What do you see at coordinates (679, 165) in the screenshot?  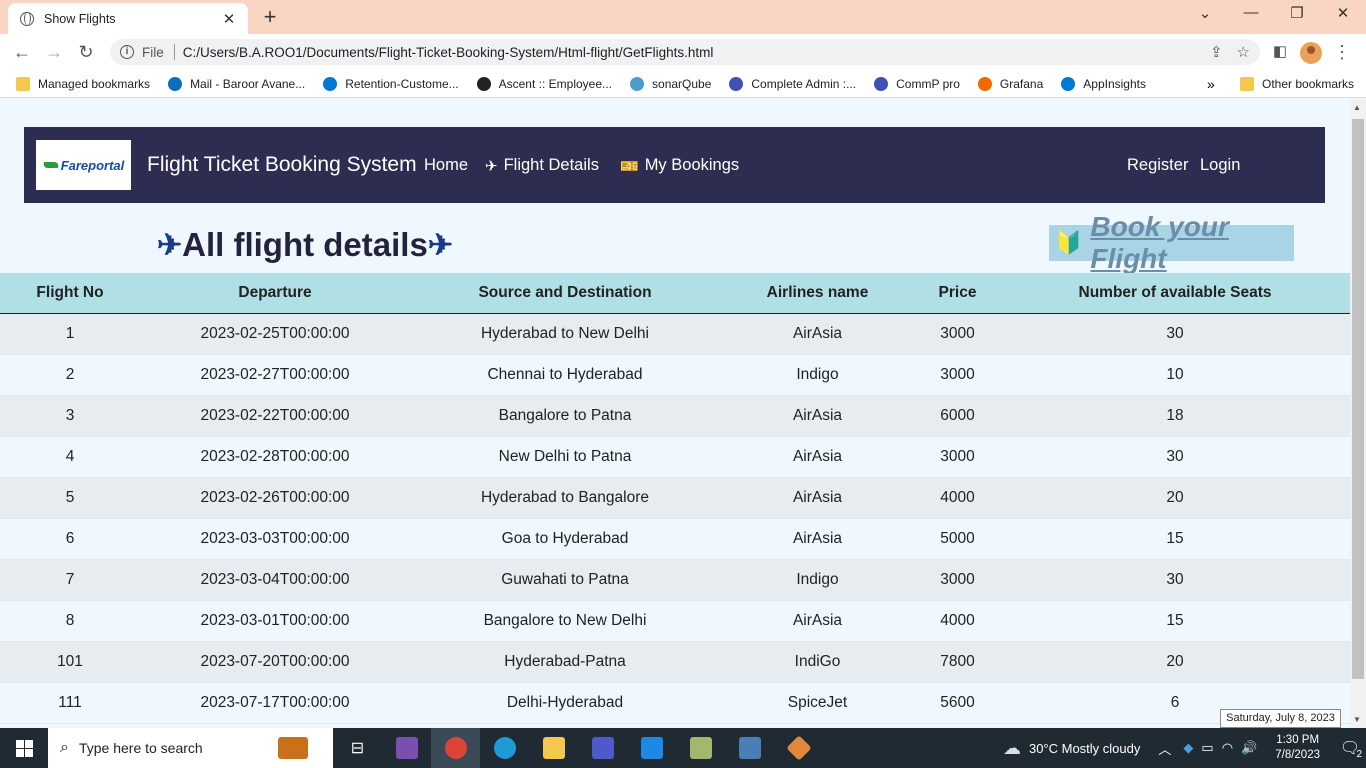 I see `nav-my-bookings: 🎫 My Bookings` at bounding box center [679, 165].